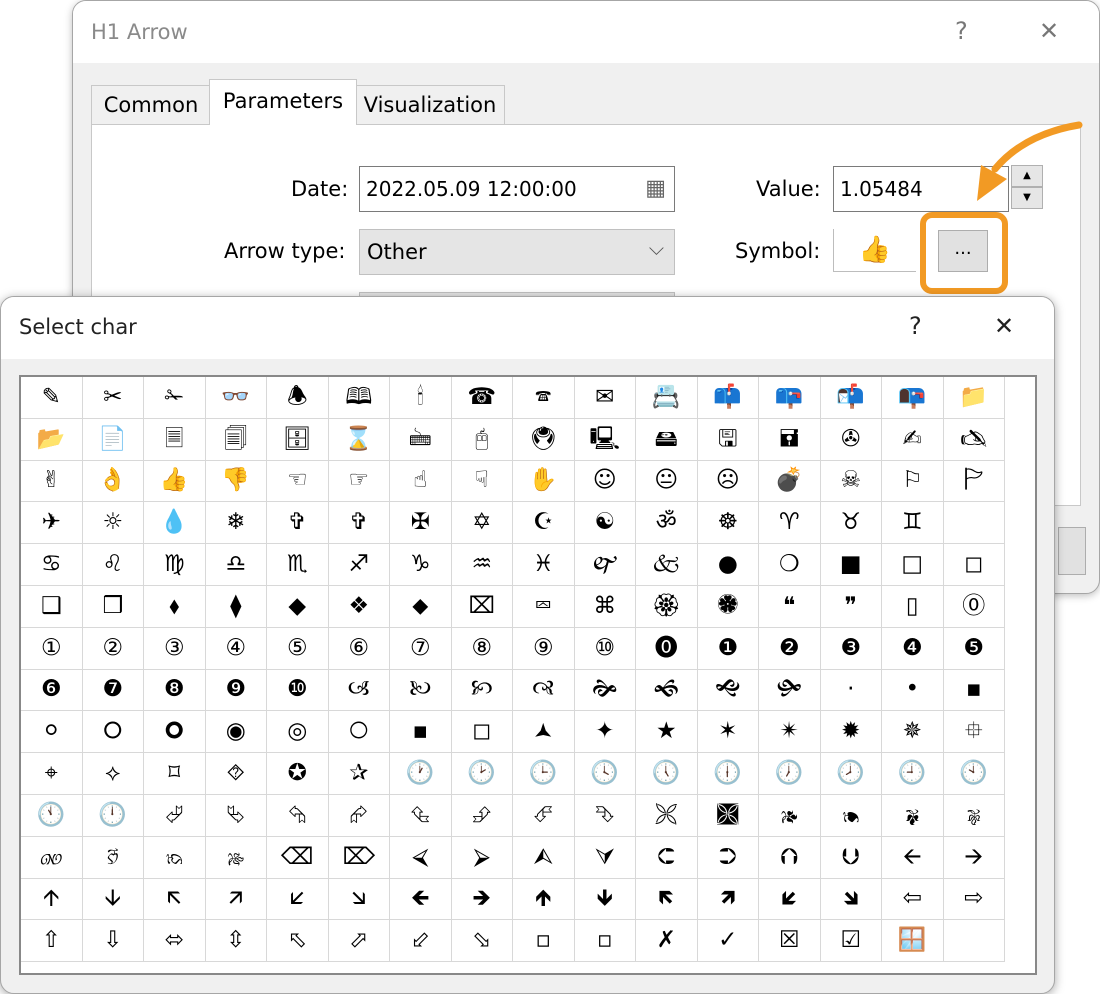  What do you see at coordinates (974, 523) in the screenshot?
I see `char-cell` at bounding box center [974, 523].